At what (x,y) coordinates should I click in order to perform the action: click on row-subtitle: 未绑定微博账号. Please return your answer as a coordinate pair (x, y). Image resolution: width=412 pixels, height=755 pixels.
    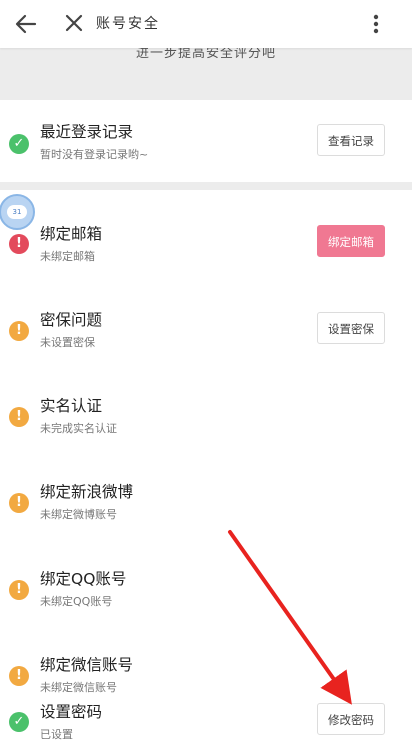
    Looking at the image, I should click on (78, 514).